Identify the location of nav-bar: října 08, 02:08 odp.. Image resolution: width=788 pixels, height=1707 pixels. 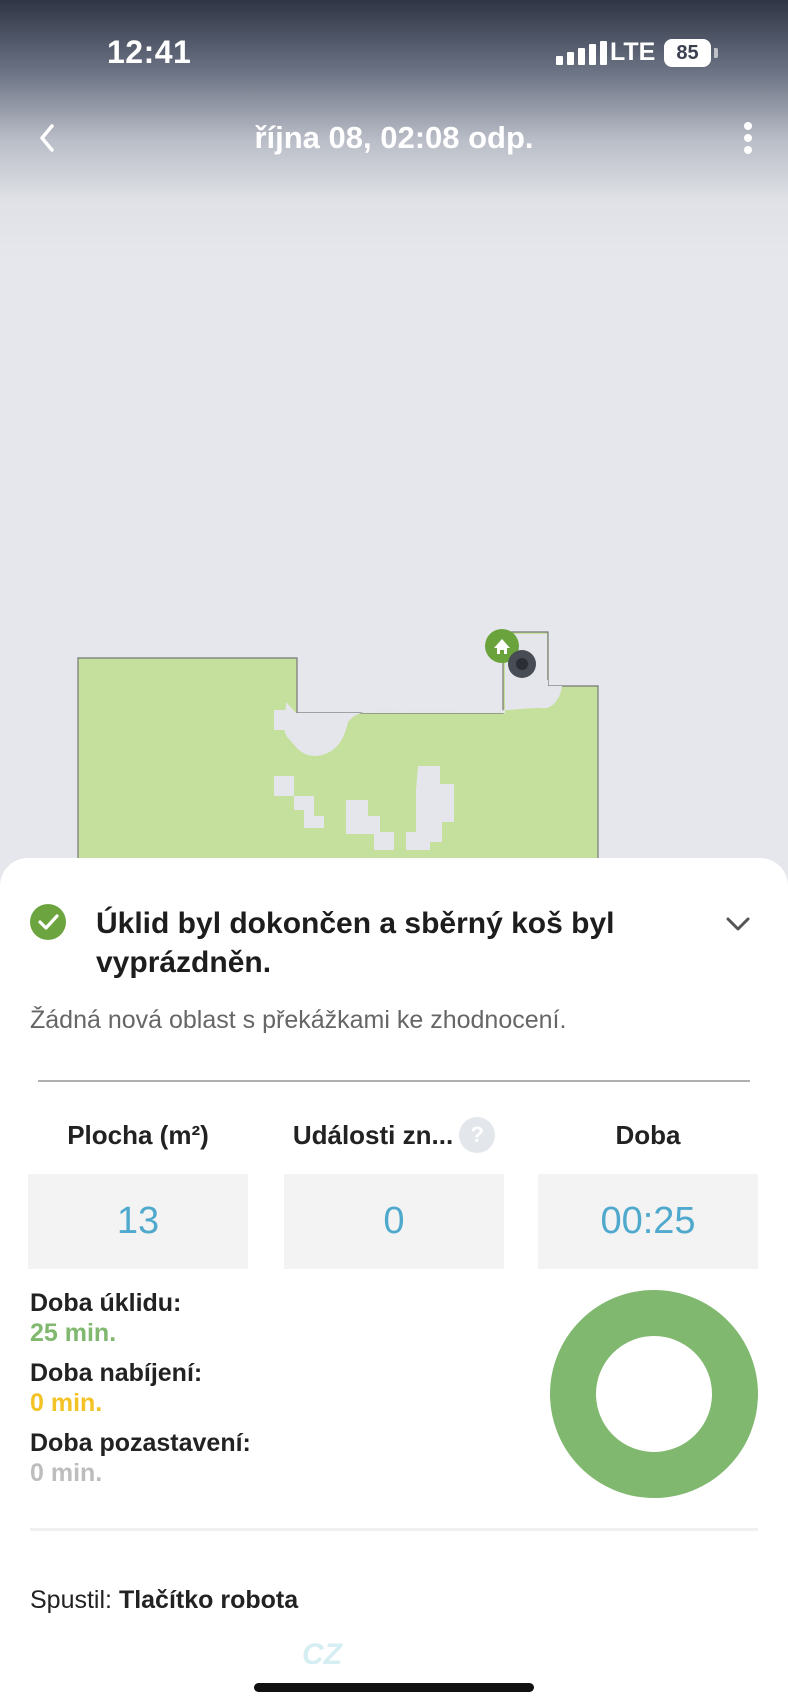
(394, 138).